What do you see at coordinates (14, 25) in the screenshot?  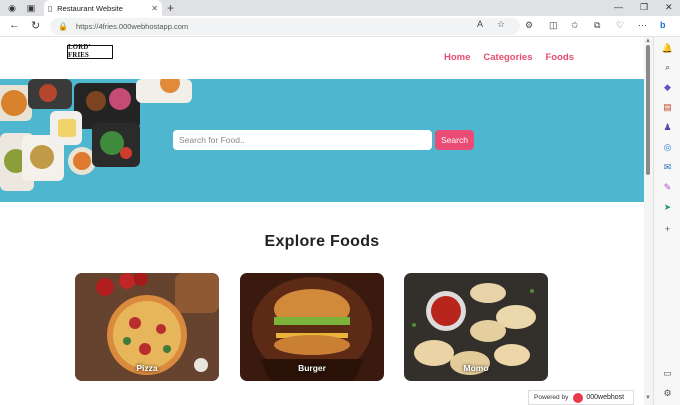 I see `back-button: ←` at bounding box center [14, 25].